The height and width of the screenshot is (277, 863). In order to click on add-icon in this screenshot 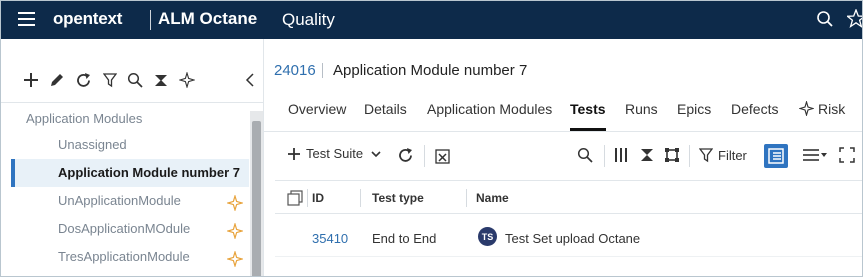, I will do `click(31, 80)`.